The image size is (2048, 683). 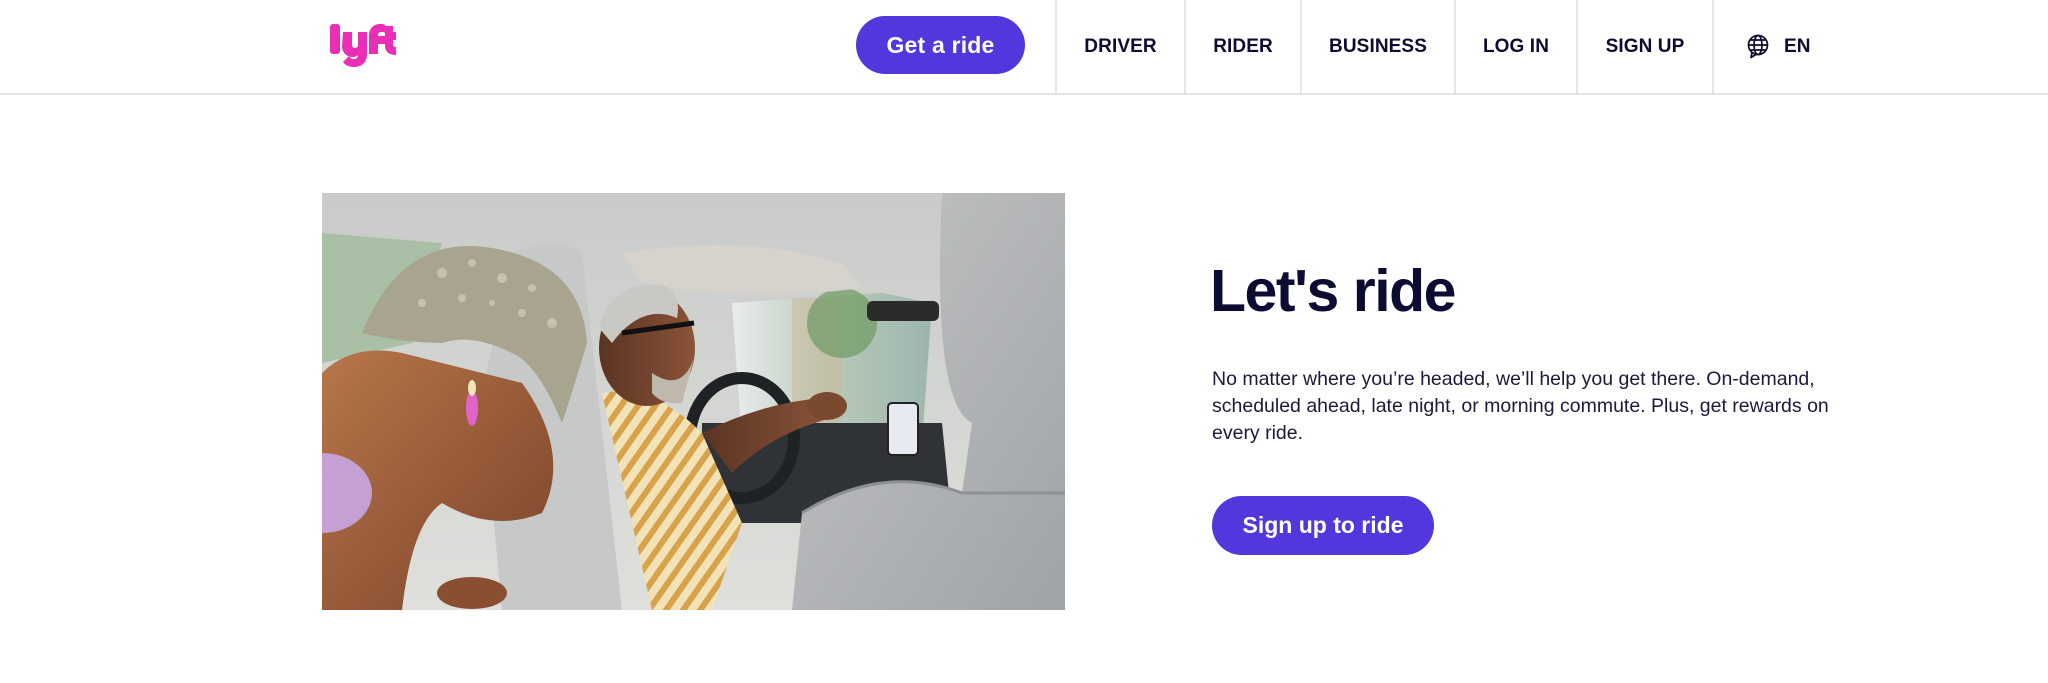 I want to click on nav-item-log-in: LOG IN, so click(x=1515, y=46).